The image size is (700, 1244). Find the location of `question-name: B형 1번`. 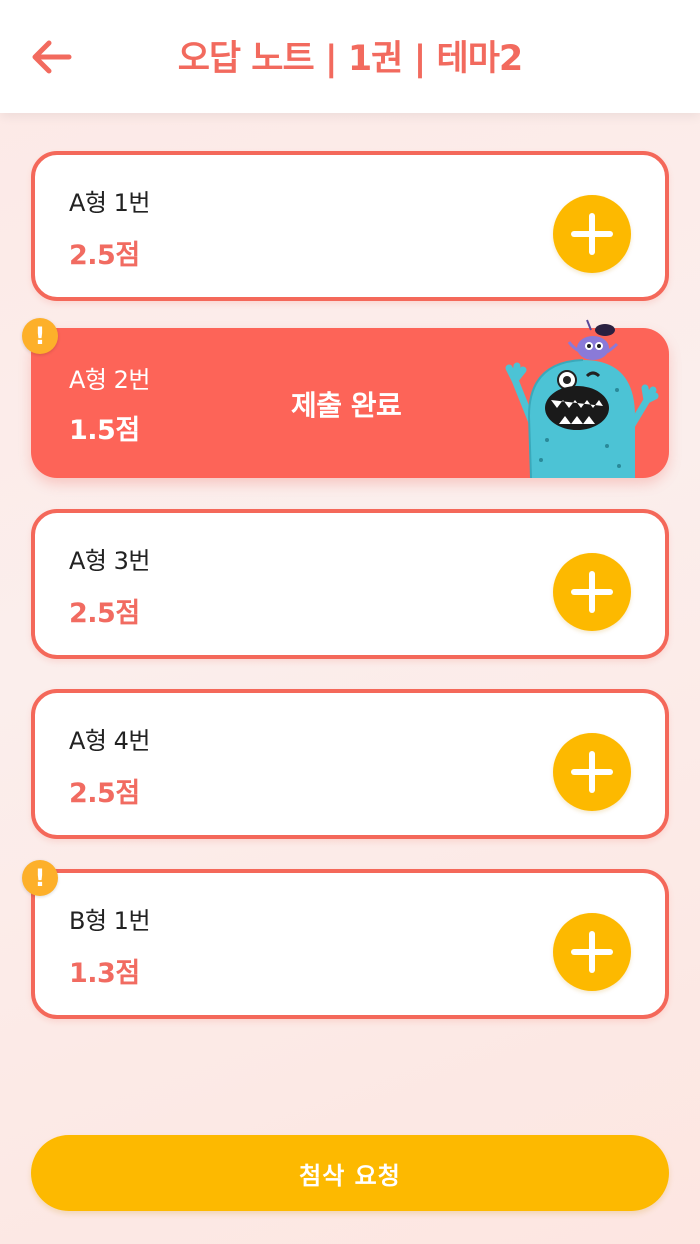

question-name: B형 1번 is located at coordinates (110, 921).